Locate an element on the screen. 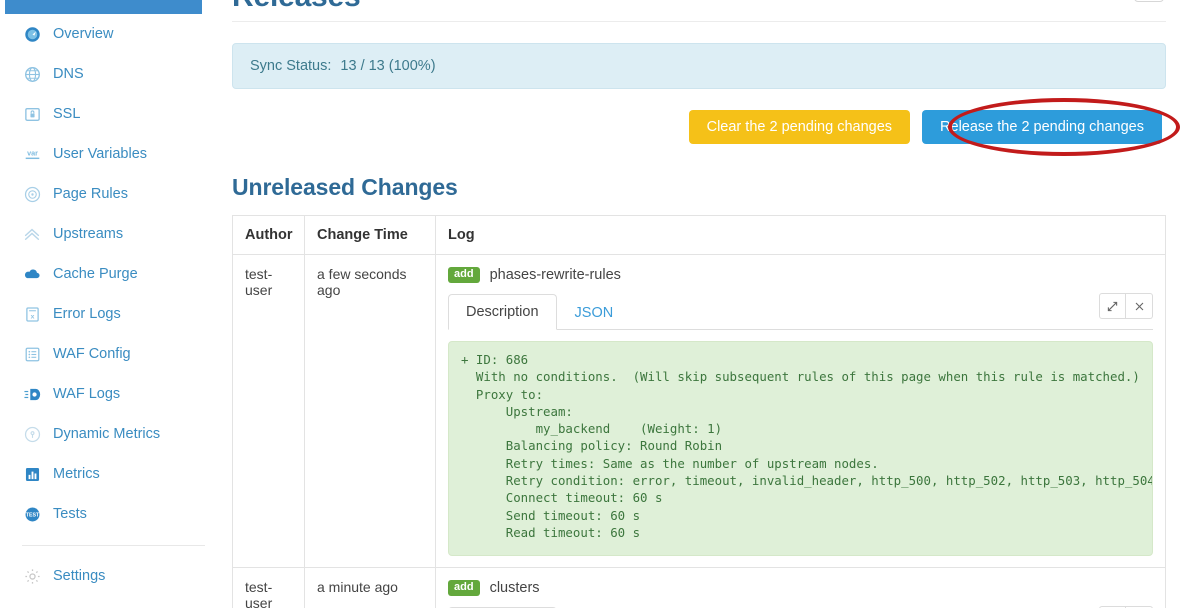 The width and height of the screenshot is (1184, 608). sidebar-item-label: Error Logs is located at coordinates (87, 314).